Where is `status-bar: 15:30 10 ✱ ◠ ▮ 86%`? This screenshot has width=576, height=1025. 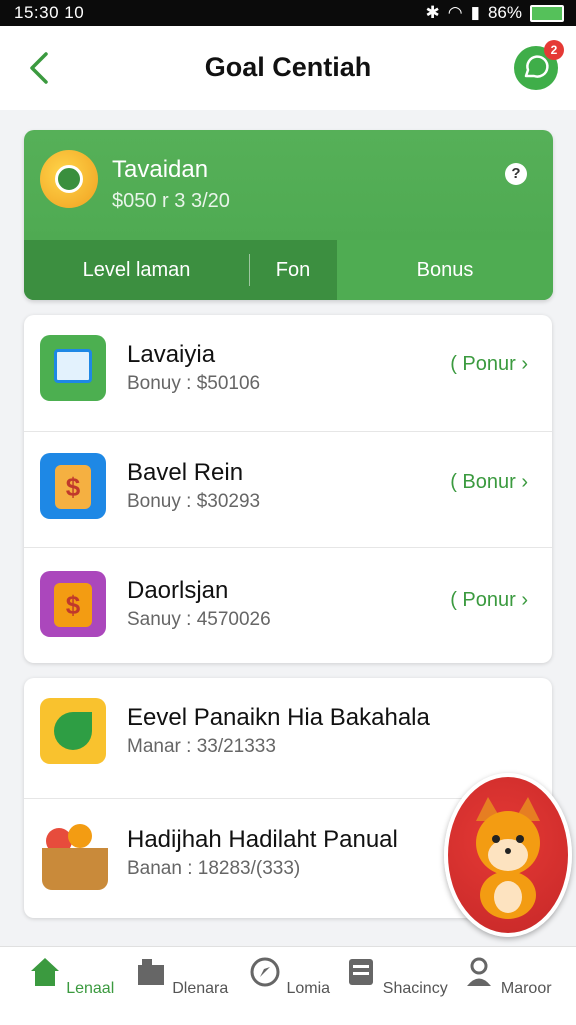
status-bar: 15:30 10 ✱ ◠ ▮ 86% is located at coordinates (288, 13).